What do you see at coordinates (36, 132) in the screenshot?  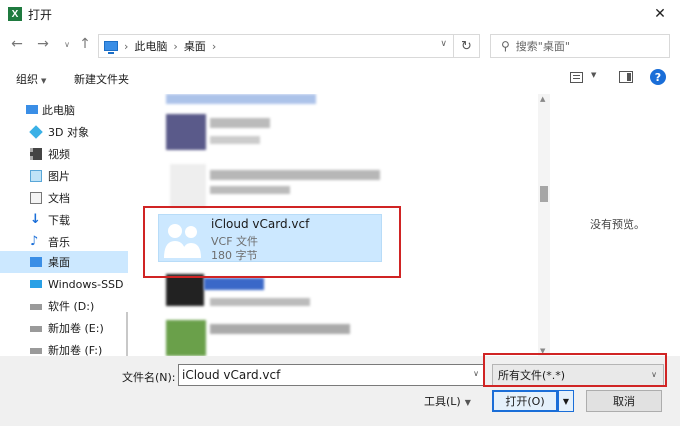 I see `cube-icon` at bounding box center [36, 132].